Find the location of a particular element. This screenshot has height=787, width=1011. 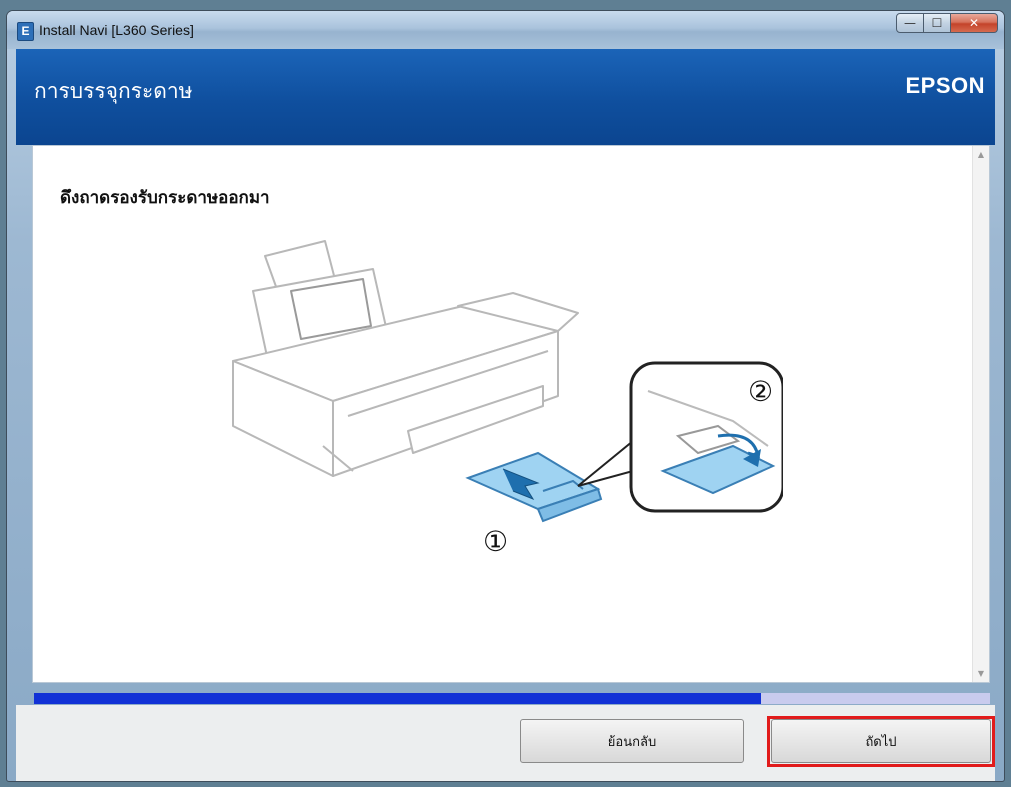

next-button: ถัดไป is located at coordinates (881, 741).